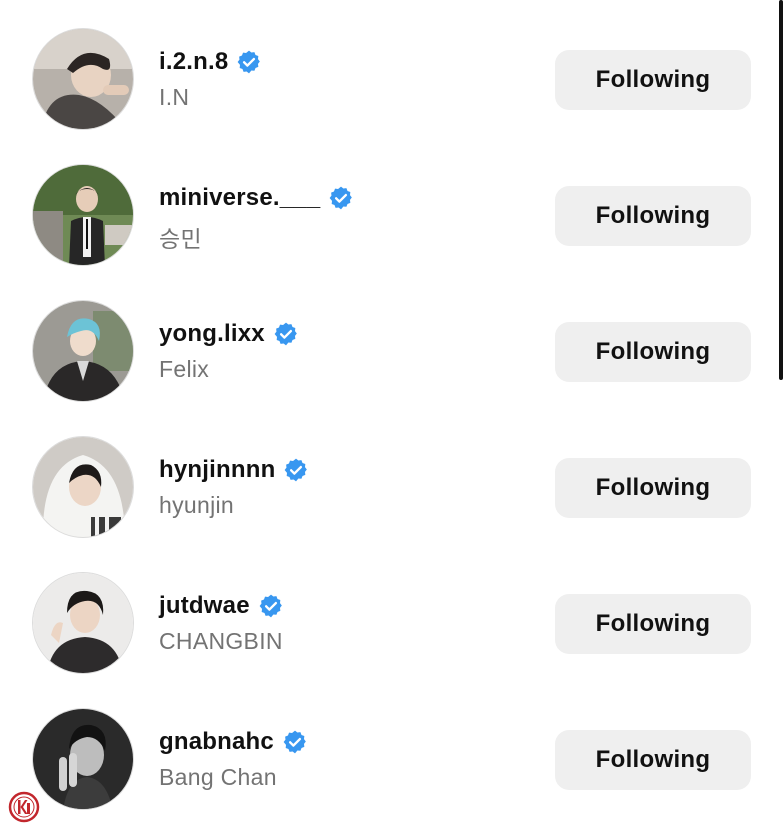  What do you see at coordinates (180, 239) in the screenshot?
I see `full-name: 승민` at bounding box center [180, 239].